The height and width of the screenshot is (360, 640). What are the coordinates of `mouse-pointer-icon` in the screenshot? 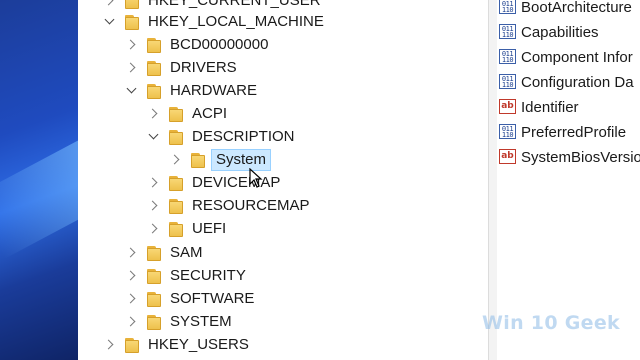 It's located at (256, 178).